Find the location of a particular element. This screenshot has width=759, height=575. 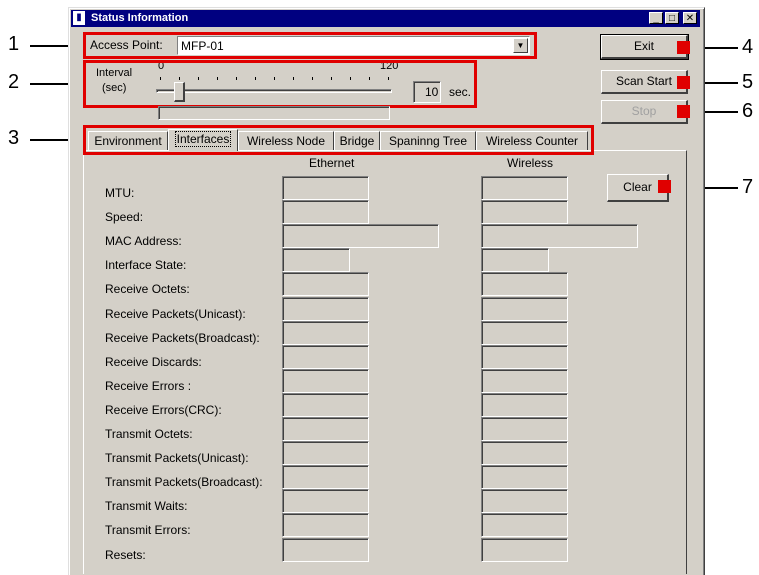

stat-label: Transmit Octets: is located at coordinates (149, 434).